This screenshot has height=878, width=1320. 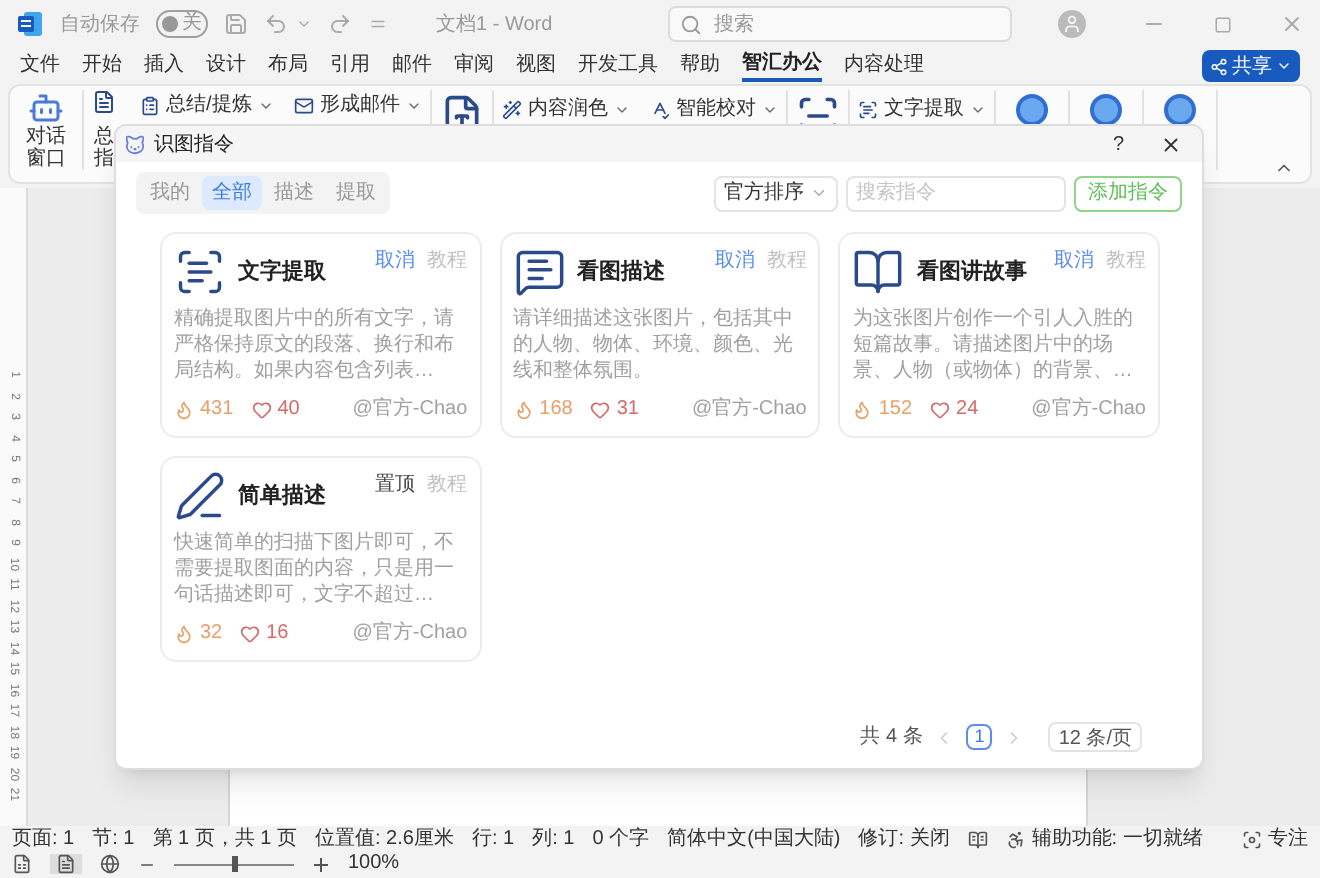 What do you see at coordinates (194, 145) in the screenshot?
I see `dialog-title: 识图指令` at bounding box center [194, 145].